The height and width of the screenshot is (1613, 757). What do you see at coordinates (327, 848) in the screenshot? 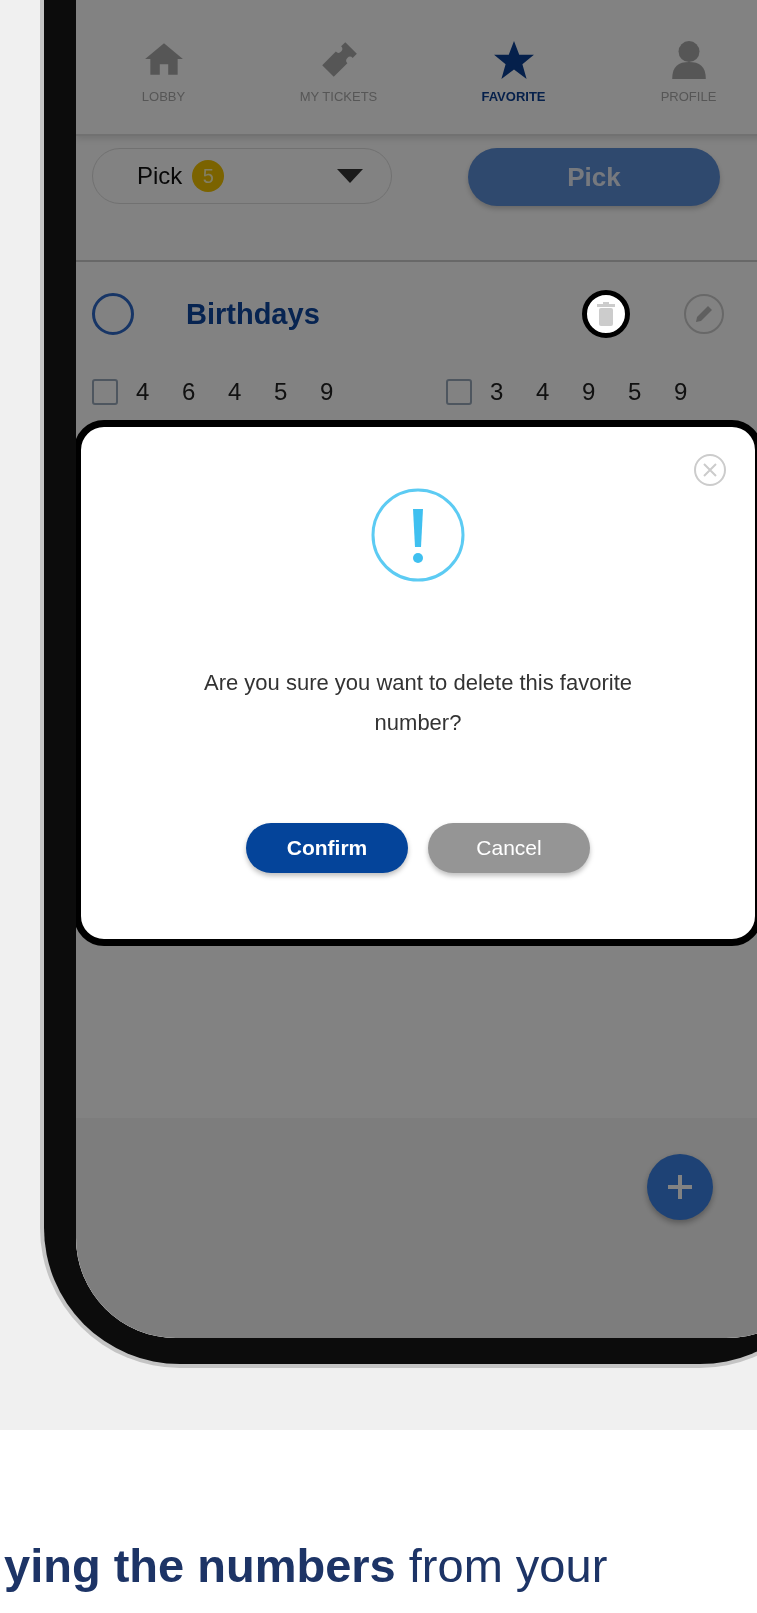
I see `confirm-button: Confirm` at bounding box center [327, 848].